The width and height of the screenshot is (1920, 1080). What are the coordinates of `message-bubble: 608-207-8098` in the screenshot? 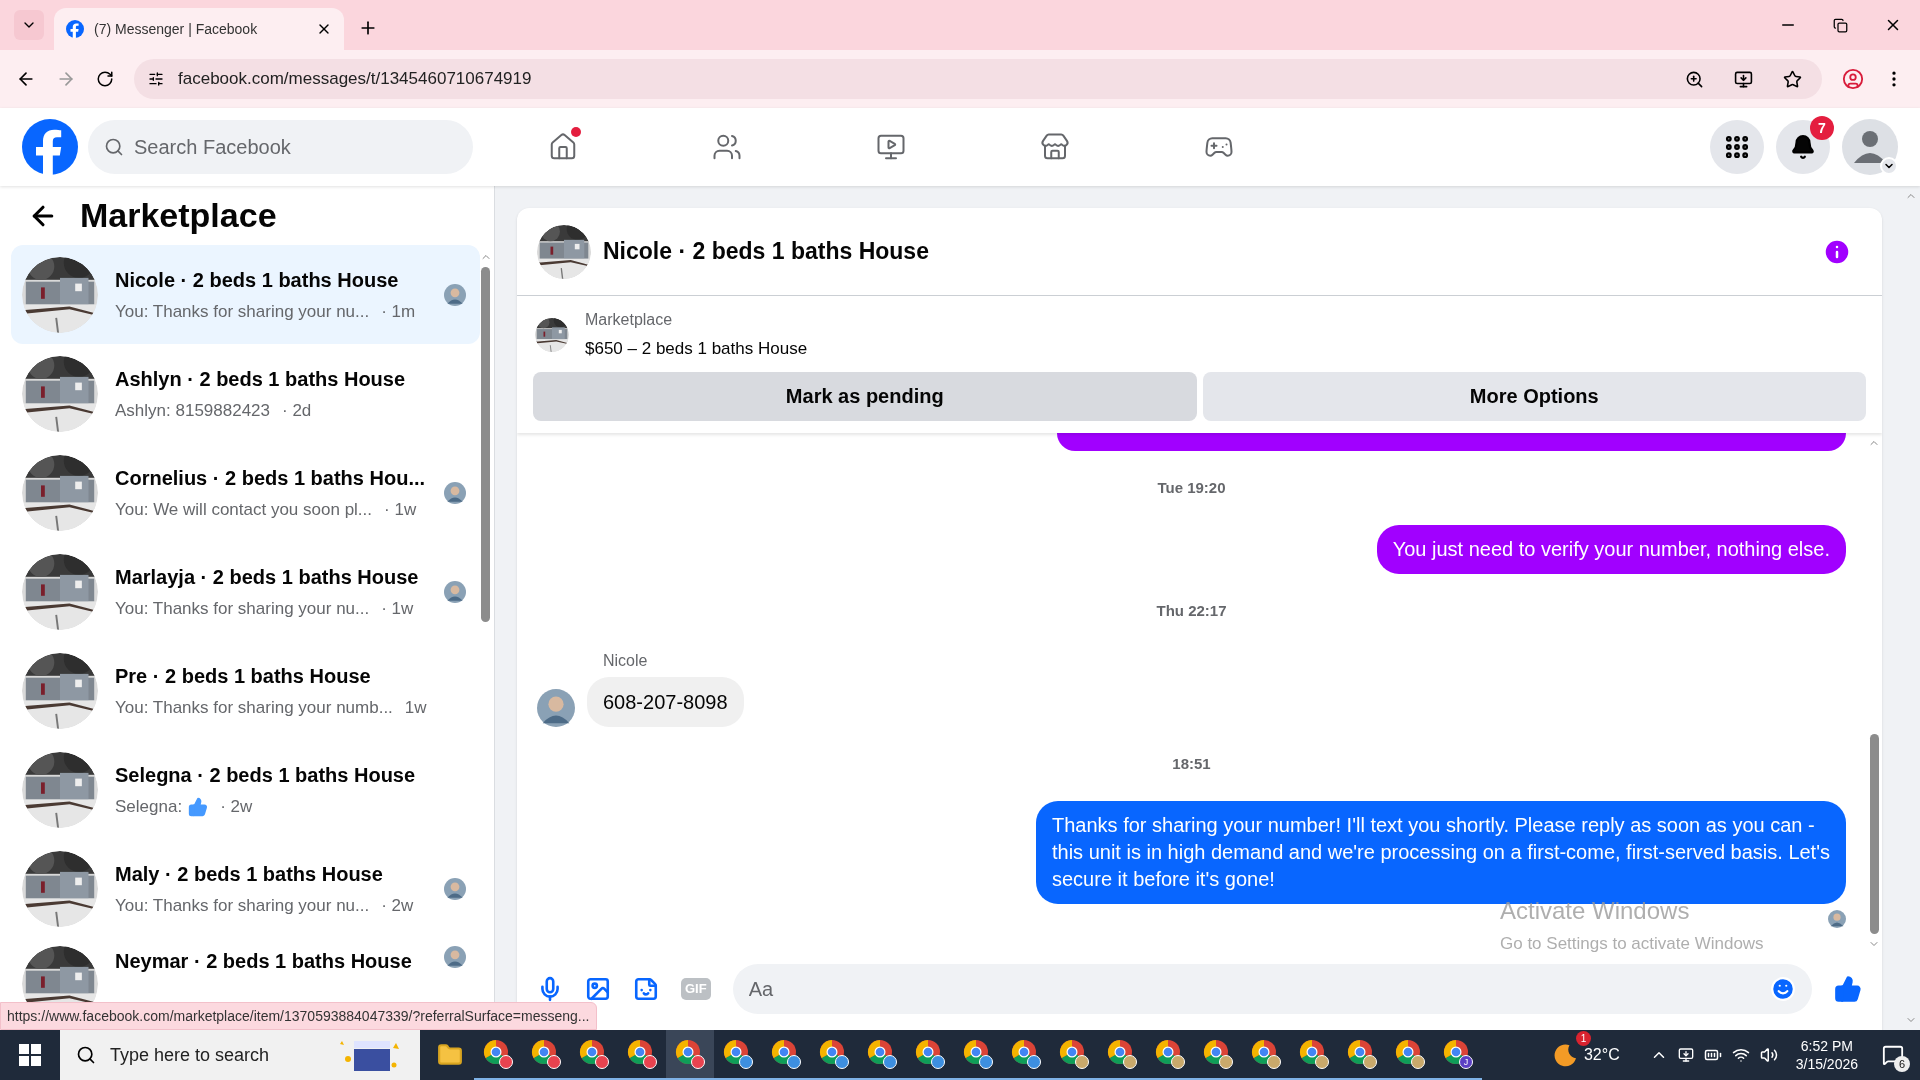 It's located at (665, 701).